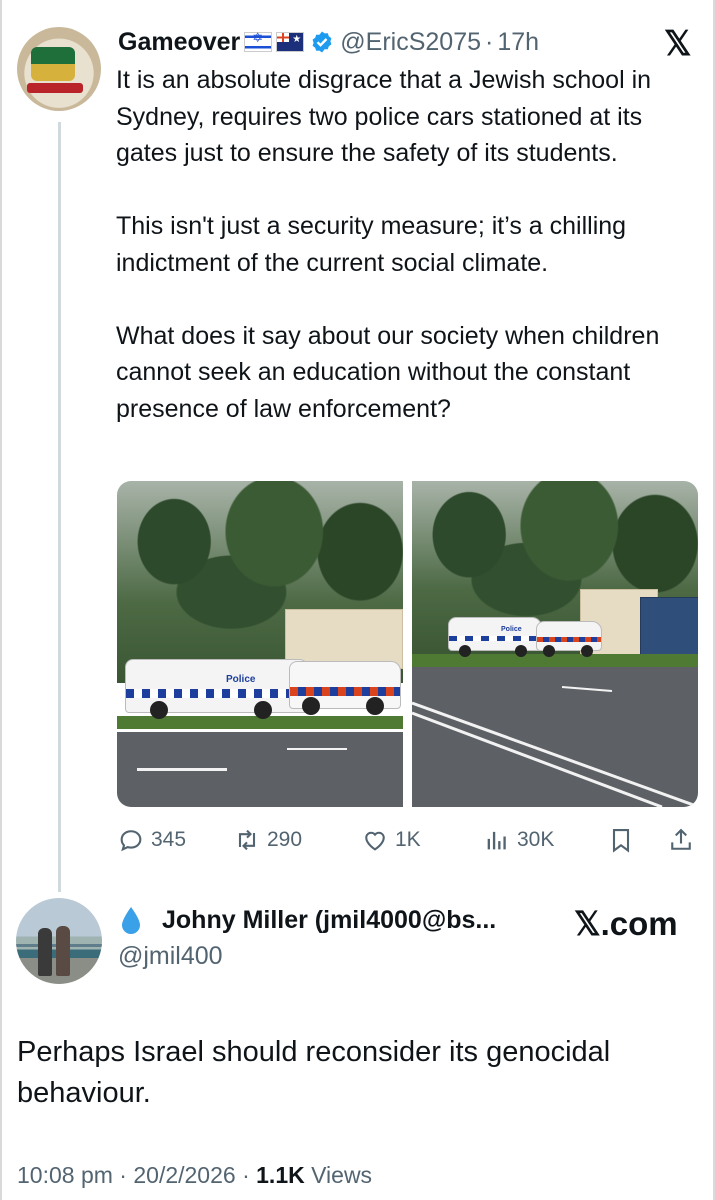  I want to click on road-lane-lines, so click(555, 746).